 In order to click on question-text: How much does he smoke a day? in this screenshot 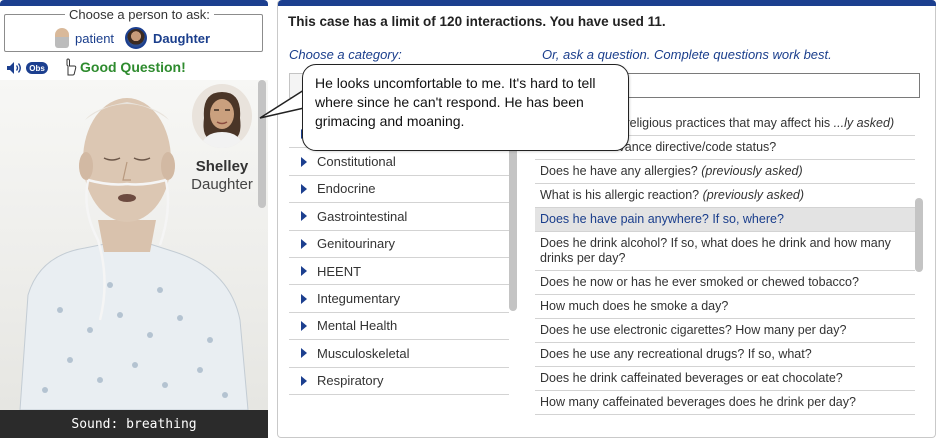, I will do `click(634, 306)`.